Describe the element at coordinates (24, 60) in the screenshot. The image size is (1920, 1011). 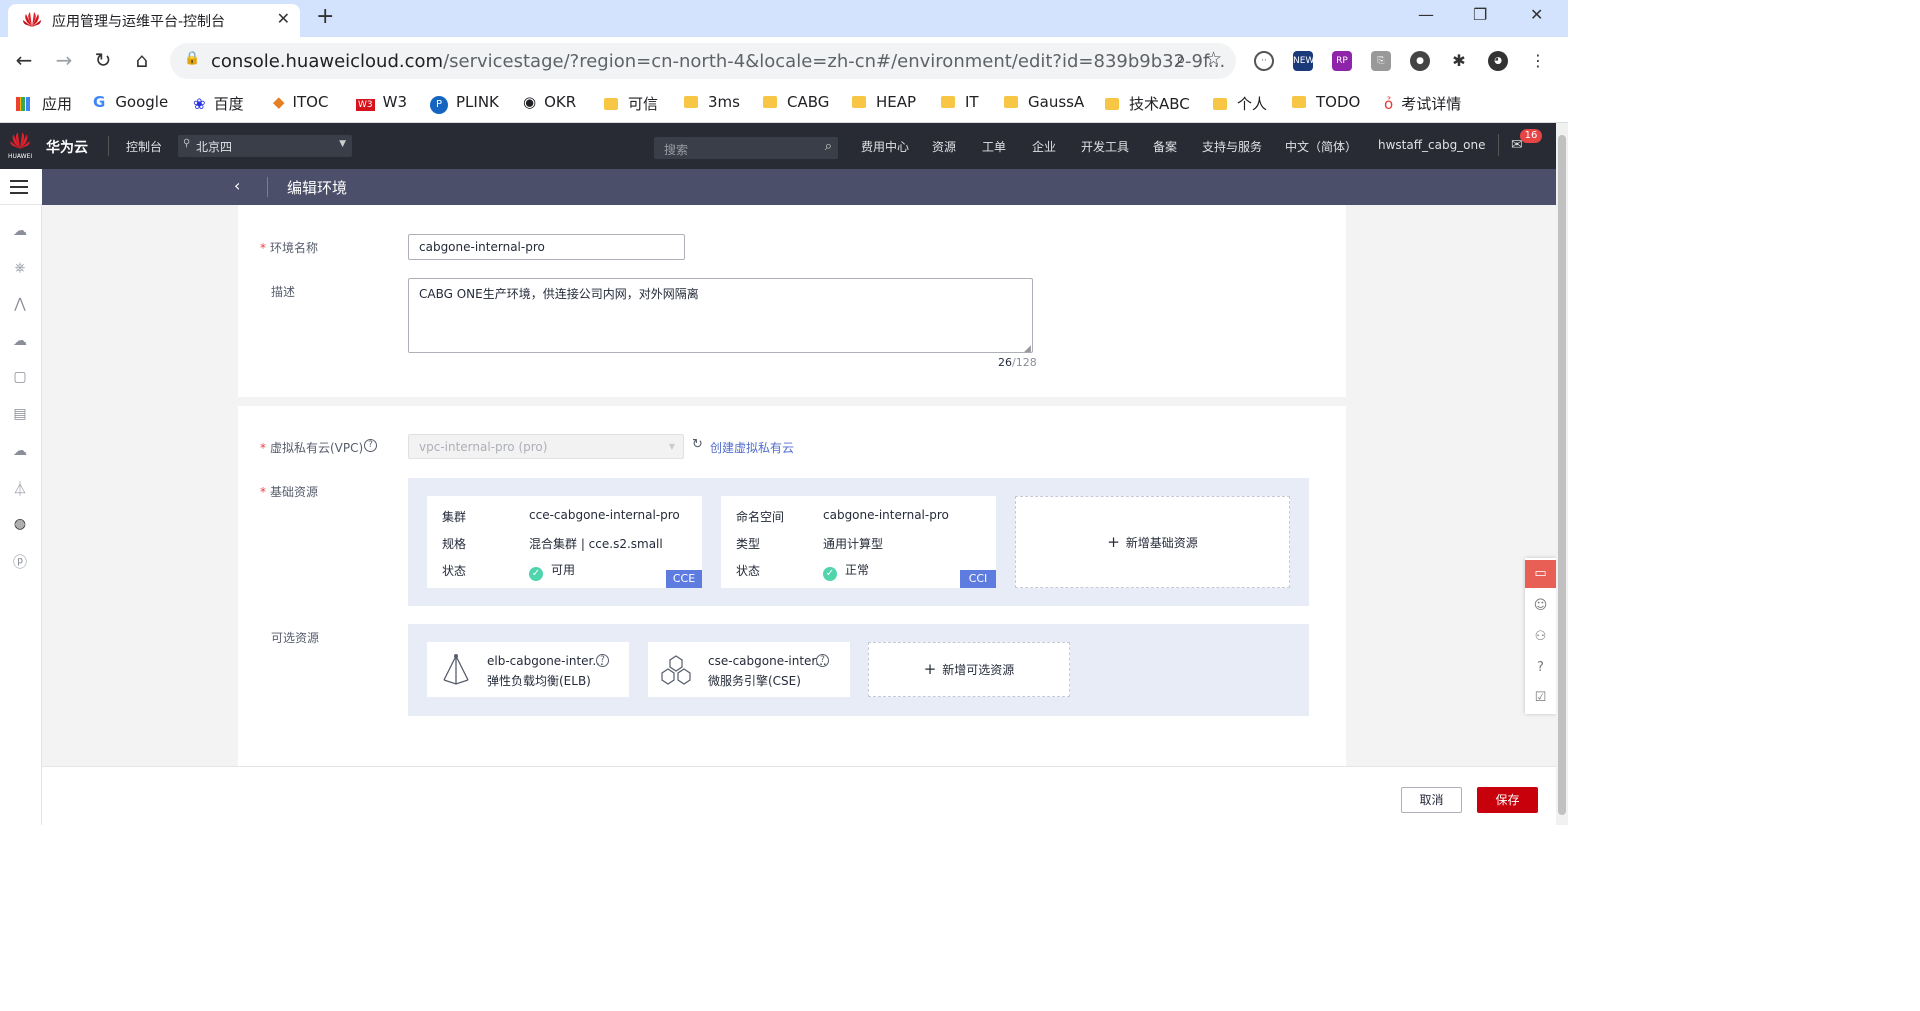
I see `back-icon: ←` at that location.